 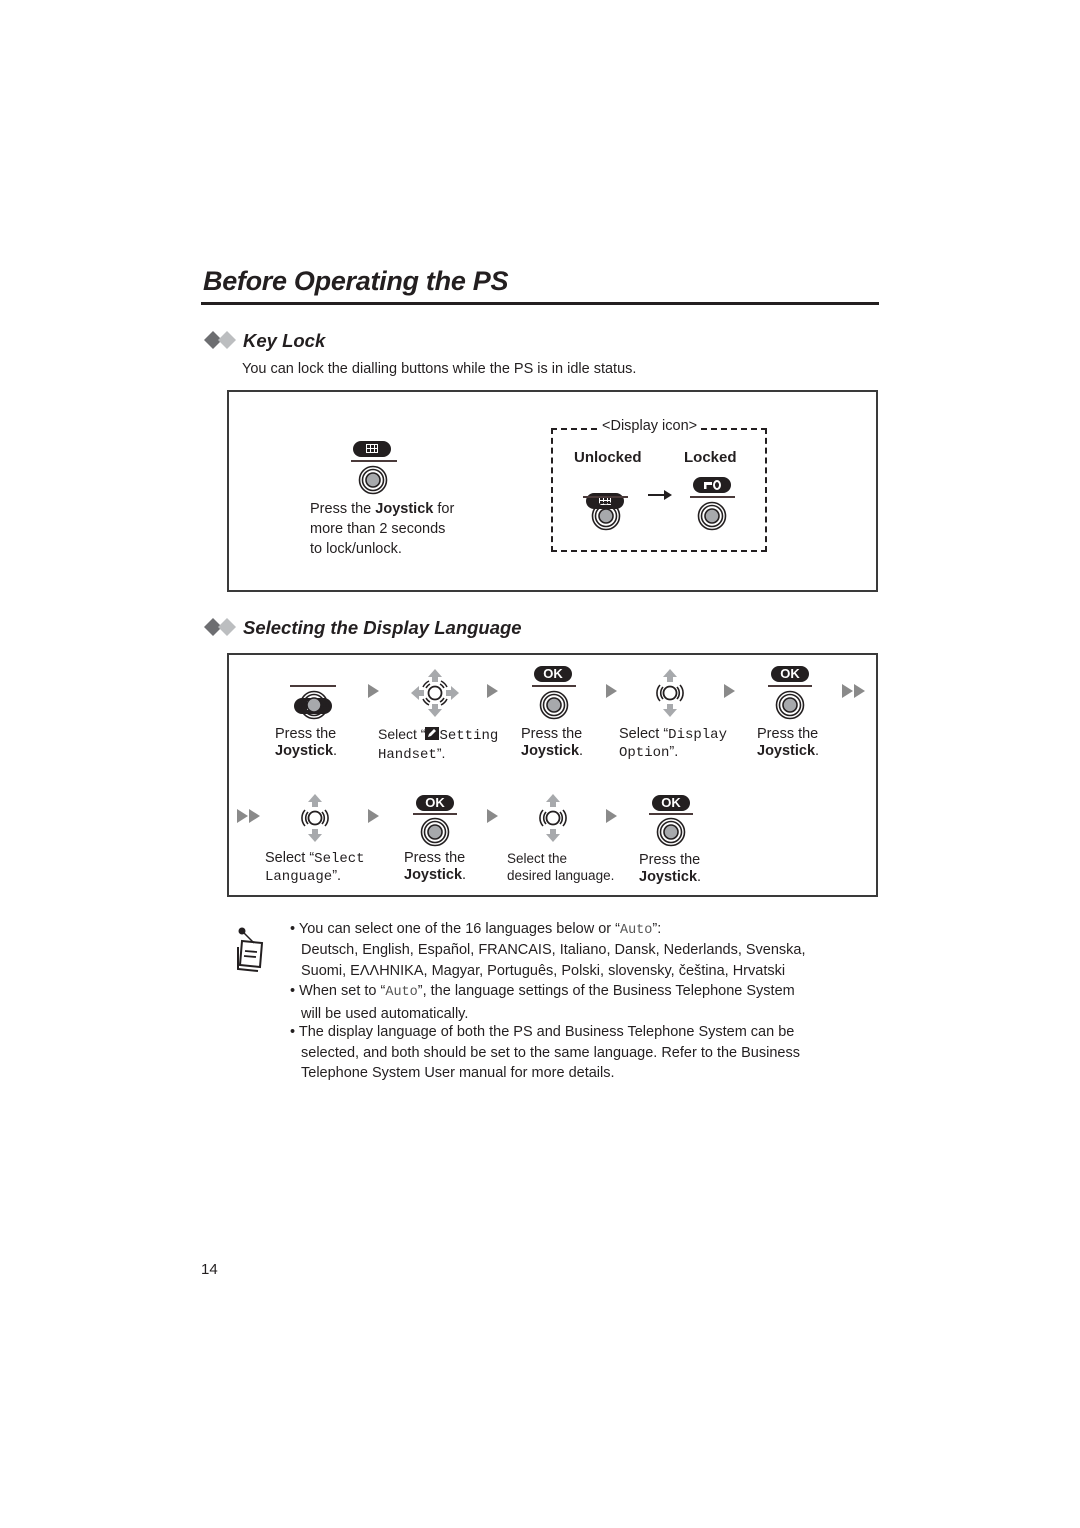 What do you see at coordinates (378, 529) in the screenshot?
I see `instruction-text: more than 2 seconds` at bounding box center [378, 529].